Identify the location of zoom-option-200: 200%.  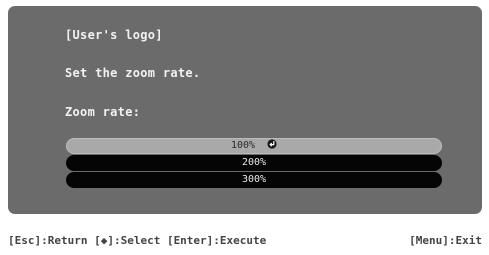
(254, 163).